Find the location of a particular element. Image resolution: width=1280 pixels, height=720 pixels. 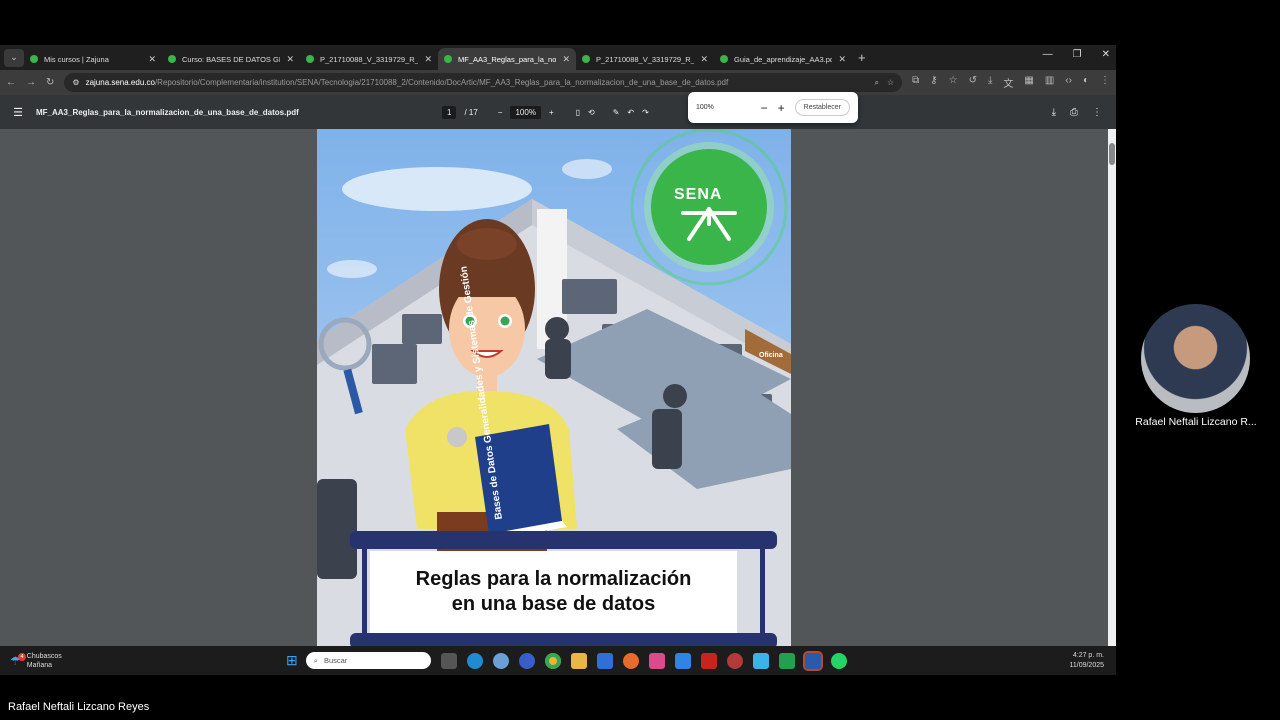

zoom-lens-icon: ⌕ is located at coordinates (876, 83).